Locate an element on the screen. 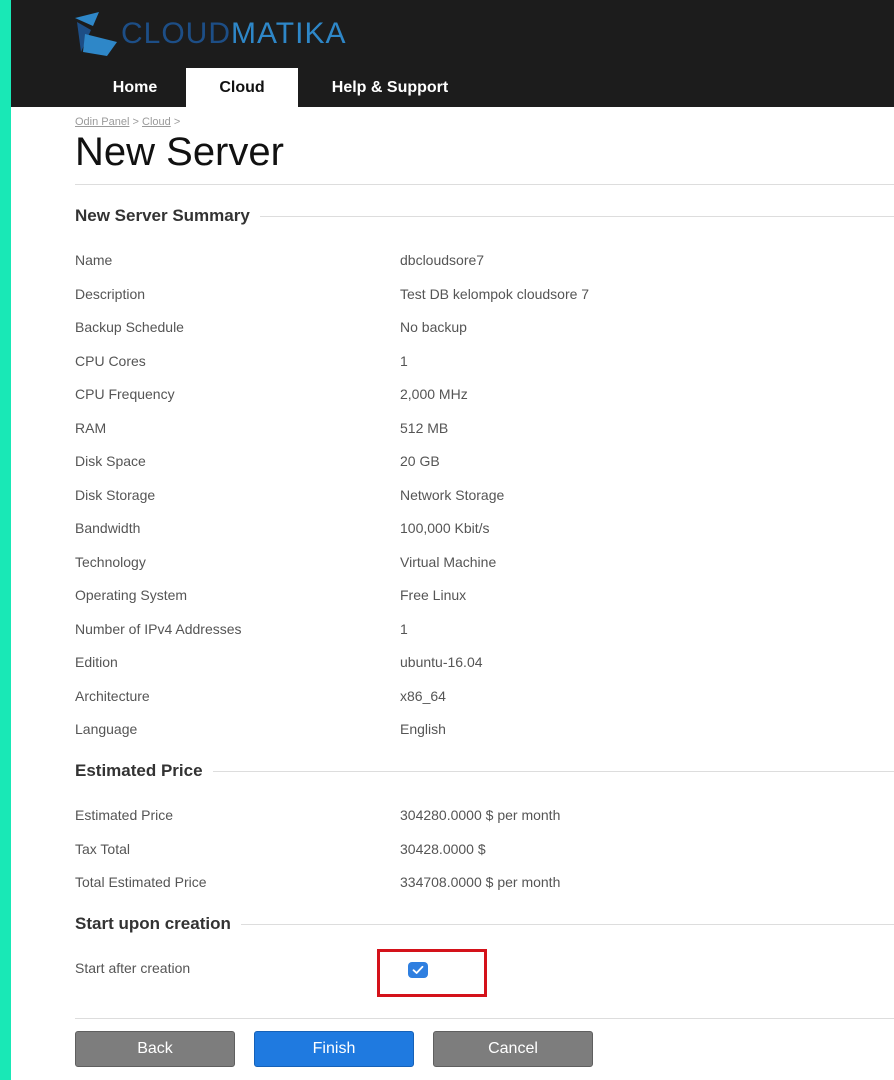  row-label: Technology is located at coordinates (110, 562).